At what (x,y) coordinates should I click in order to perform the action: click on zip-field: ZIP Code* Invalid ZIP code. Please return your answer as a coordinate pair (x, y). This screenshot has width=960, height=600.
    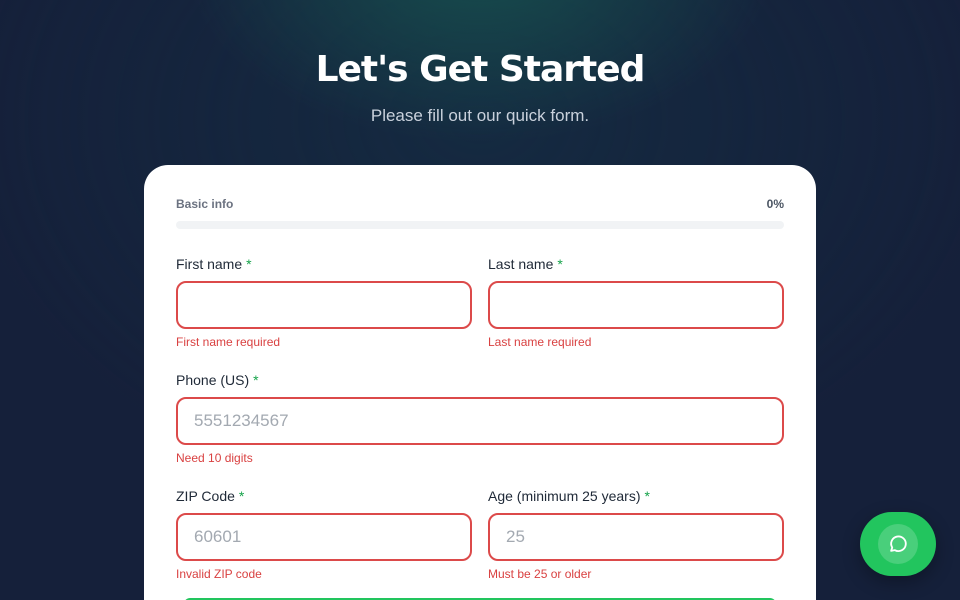
    Looking at the image, I should click on (324, 534).